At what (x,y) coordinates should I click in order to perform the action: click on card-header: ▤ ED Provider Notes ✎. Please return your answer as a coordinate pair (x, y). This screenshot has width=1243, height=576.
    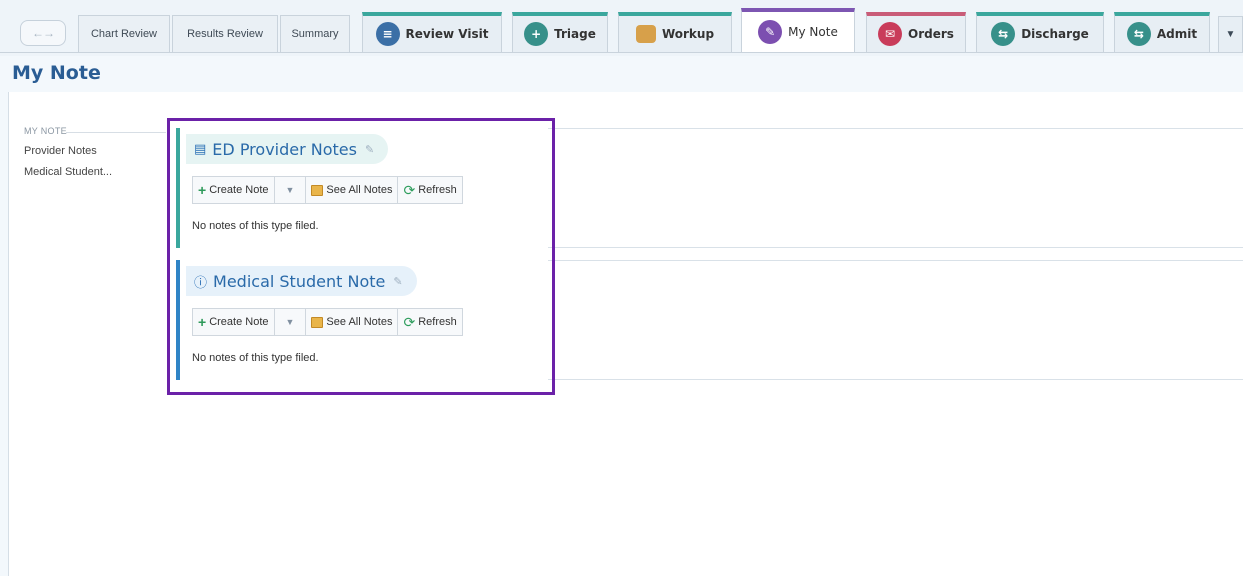
    Looking at the image, I should click on (287, 149).